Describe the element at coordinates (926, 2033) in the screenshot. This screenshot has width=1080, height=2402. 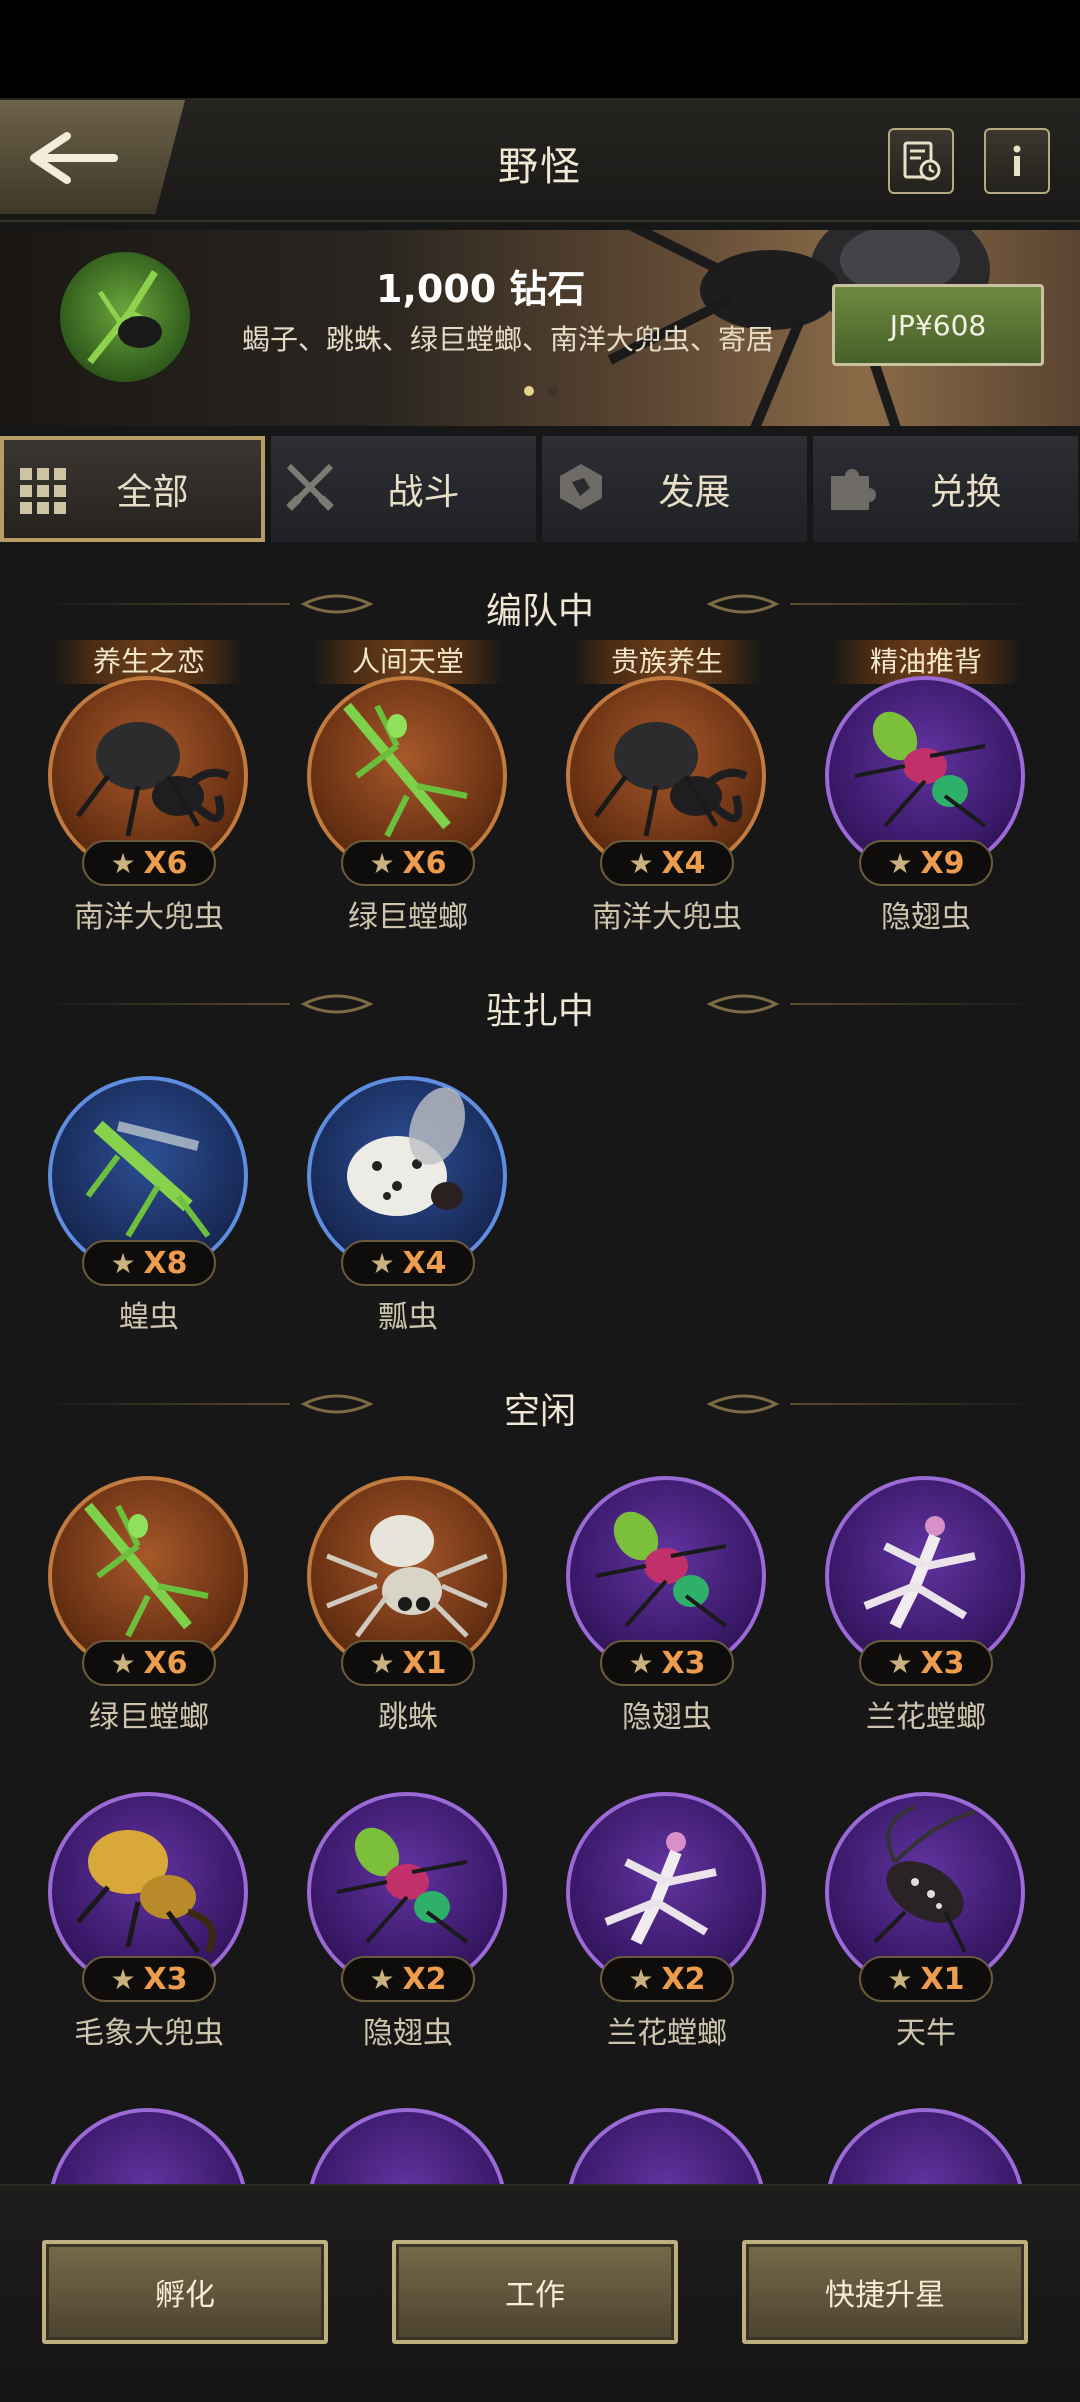
I see `monster-name: 天牛` at that location.